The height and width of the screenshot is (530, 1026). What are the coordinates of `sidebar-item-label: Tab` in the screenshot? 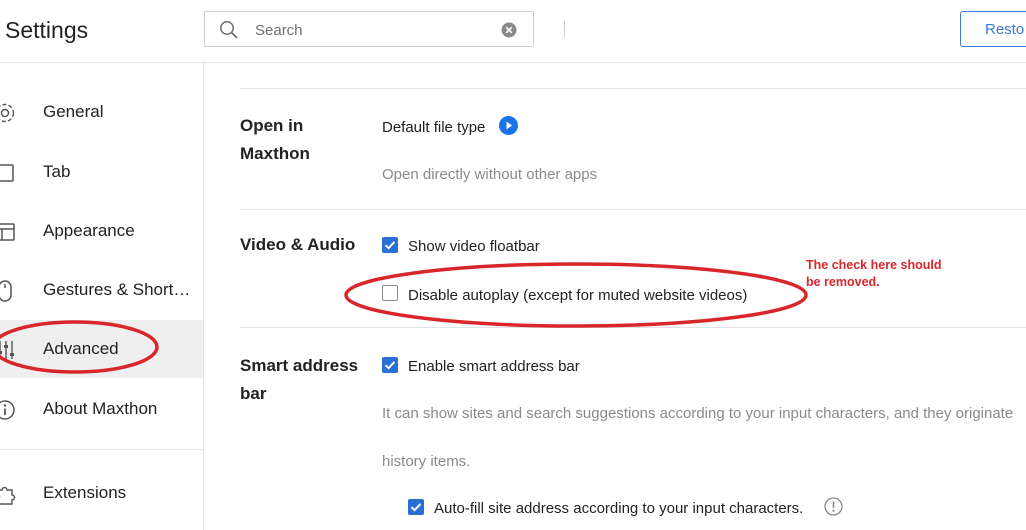 It's located at (57, 171).